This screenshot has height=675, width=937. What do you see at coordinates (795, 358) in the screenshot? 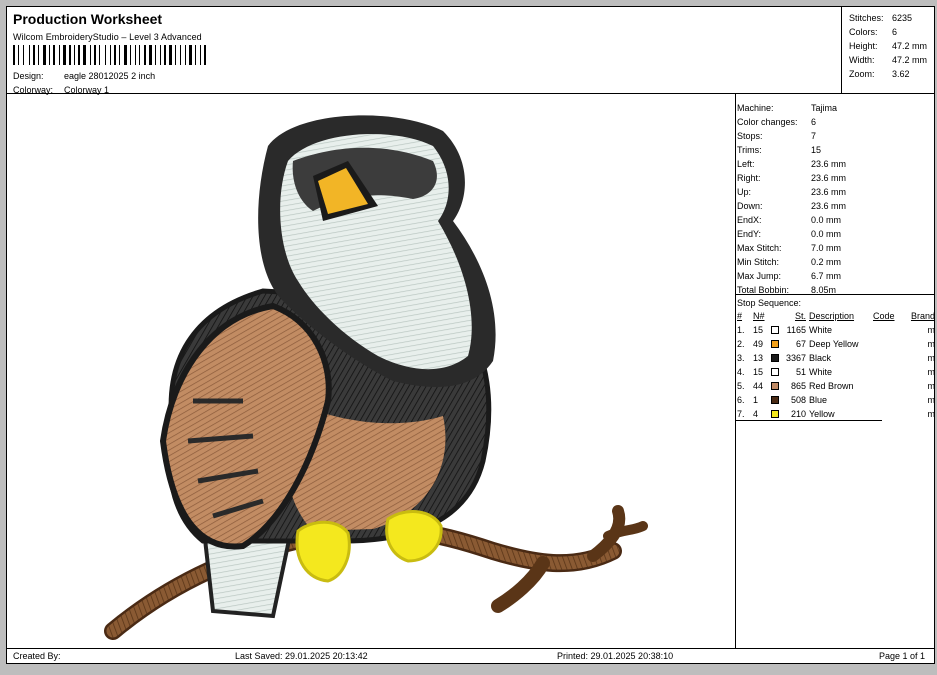
I see `seq-stitches: 3367` at bounding box center [795, 358].